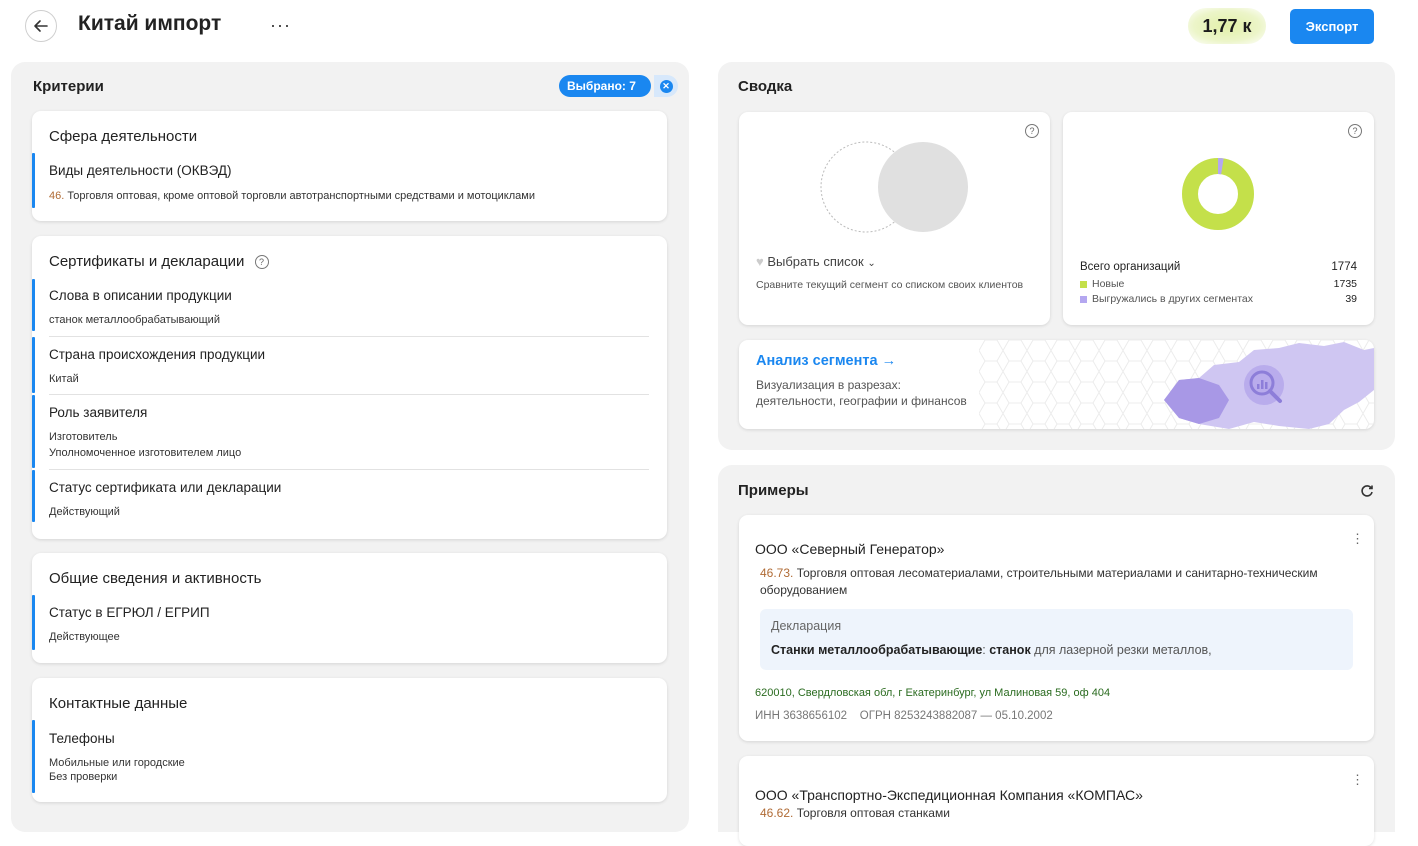 The height and width of the screenshot is (846, 1418). Describe the element at coordinates (129, 612) in the screenshot. I see `criterion-name: Статус в ЕГРЮЛ / ЕГРИП` at that location.